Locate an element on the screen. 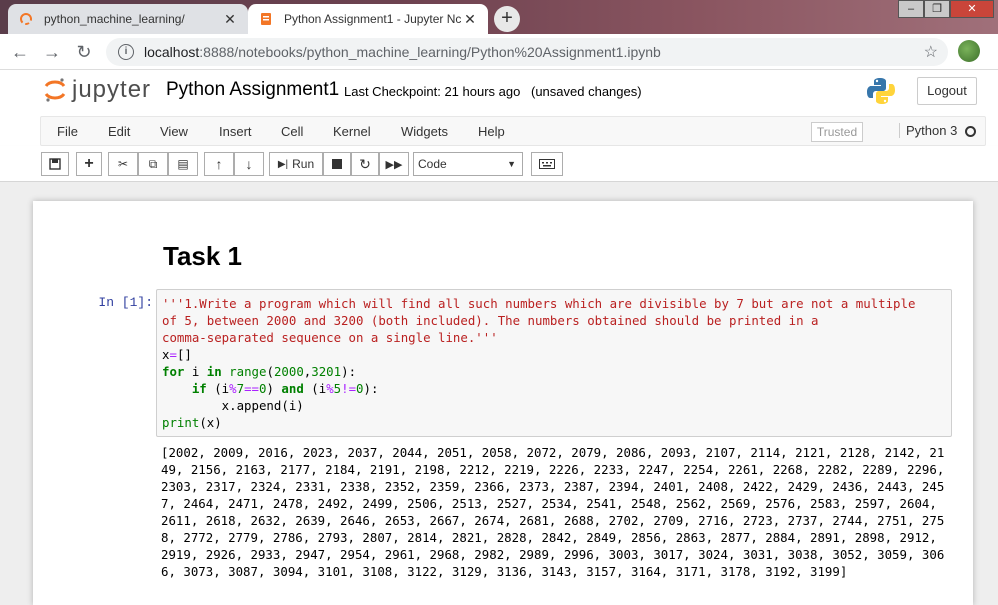 The height and width of the screenshot is (605, 998). menu-kernel: Kernel is located at coordinates (352, 131).